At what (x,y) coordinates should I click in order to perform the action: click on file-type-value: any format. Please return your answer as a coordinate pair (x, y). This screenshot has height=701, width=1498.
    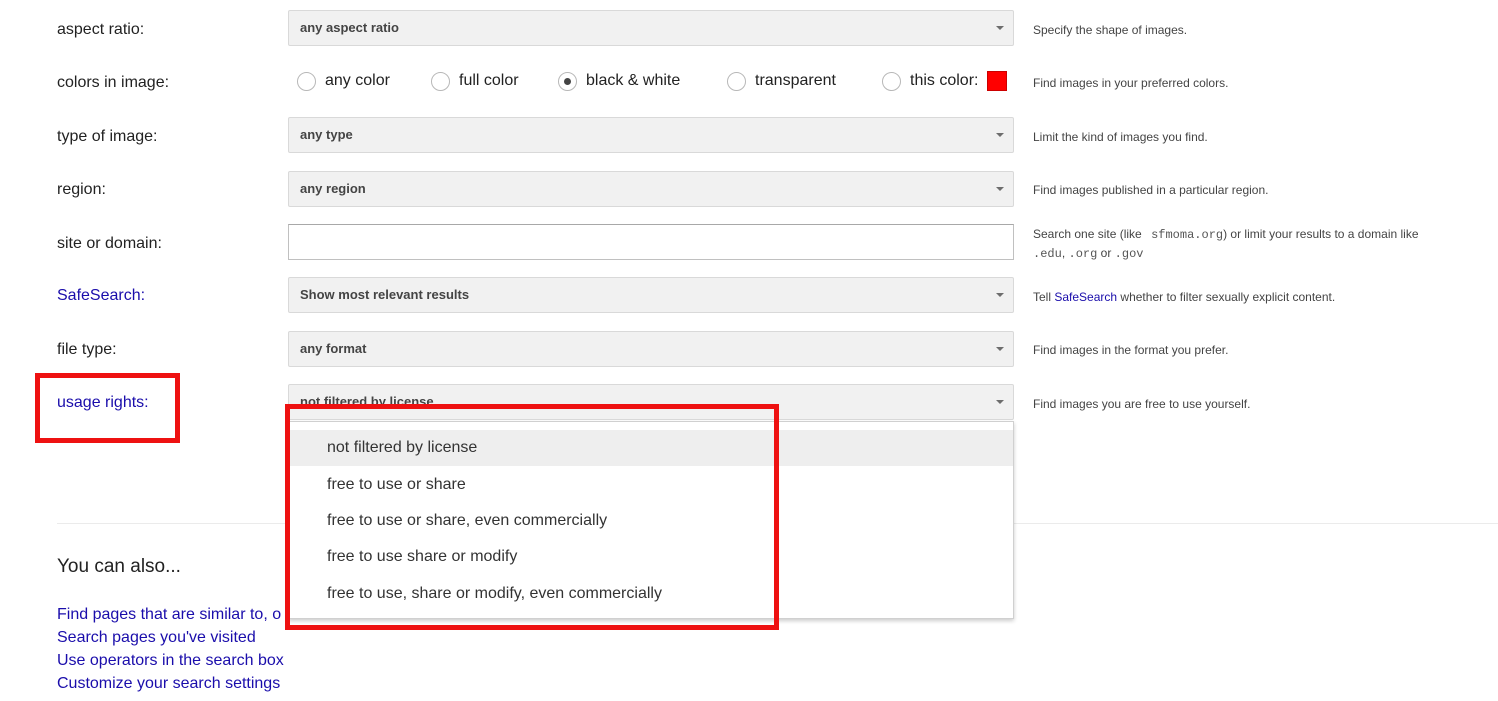
    Looking at the image, I should click on (333, 348).